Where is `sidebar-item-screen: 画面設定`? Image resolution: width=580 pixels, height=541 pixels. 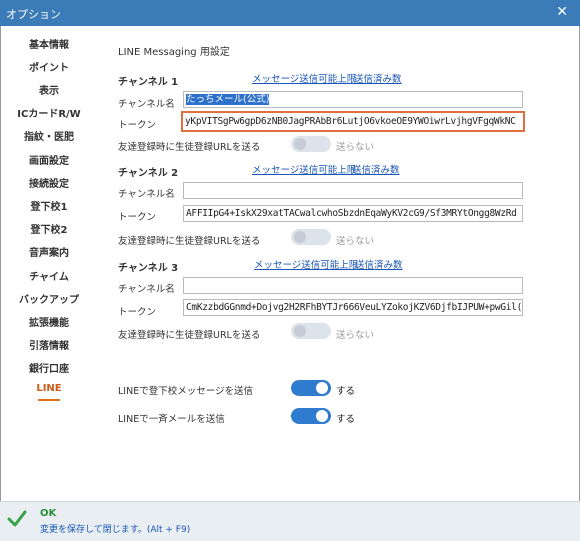 sidebar-item-screen: 画面設定 is located at coordinates (49, 159).